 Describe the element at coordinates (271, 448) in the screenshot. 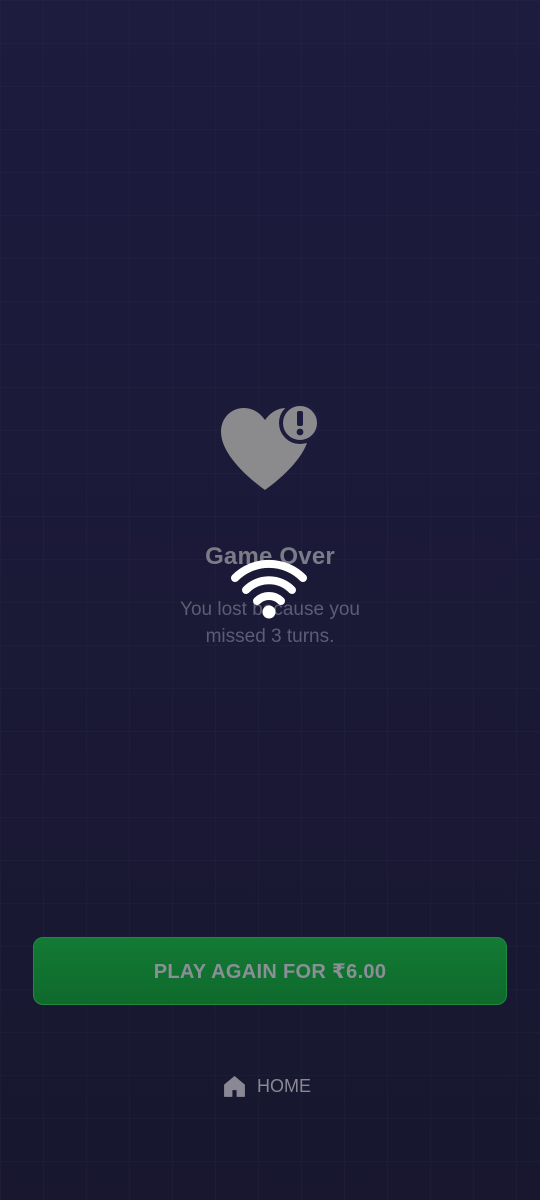

I see `heart-alert-icon` at that location.